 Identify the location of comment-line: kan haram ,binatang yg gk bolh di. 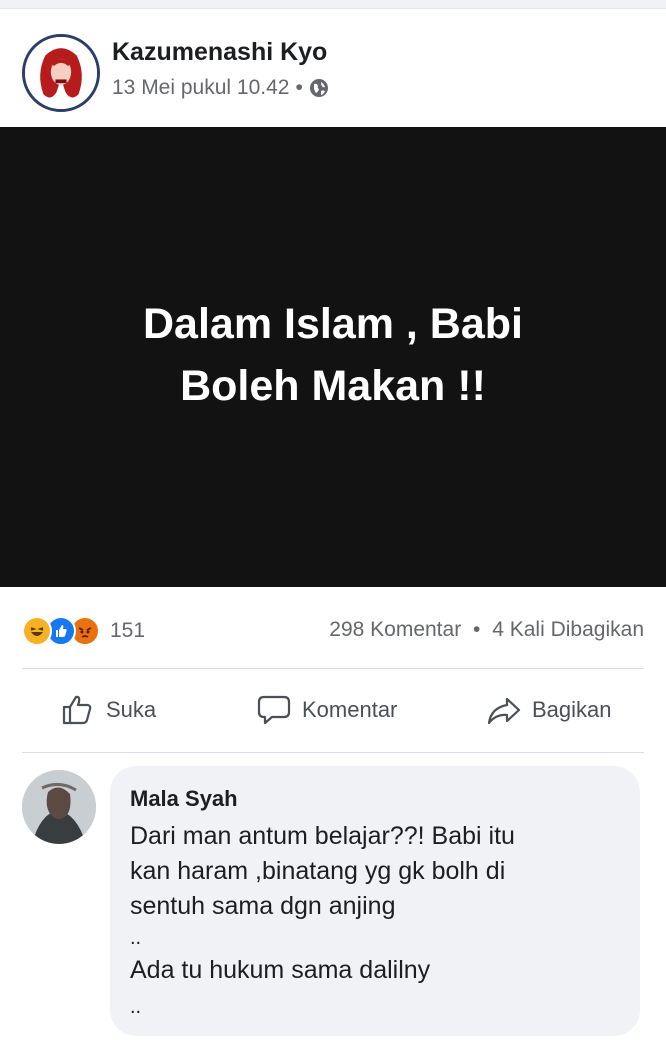
(318, 871).